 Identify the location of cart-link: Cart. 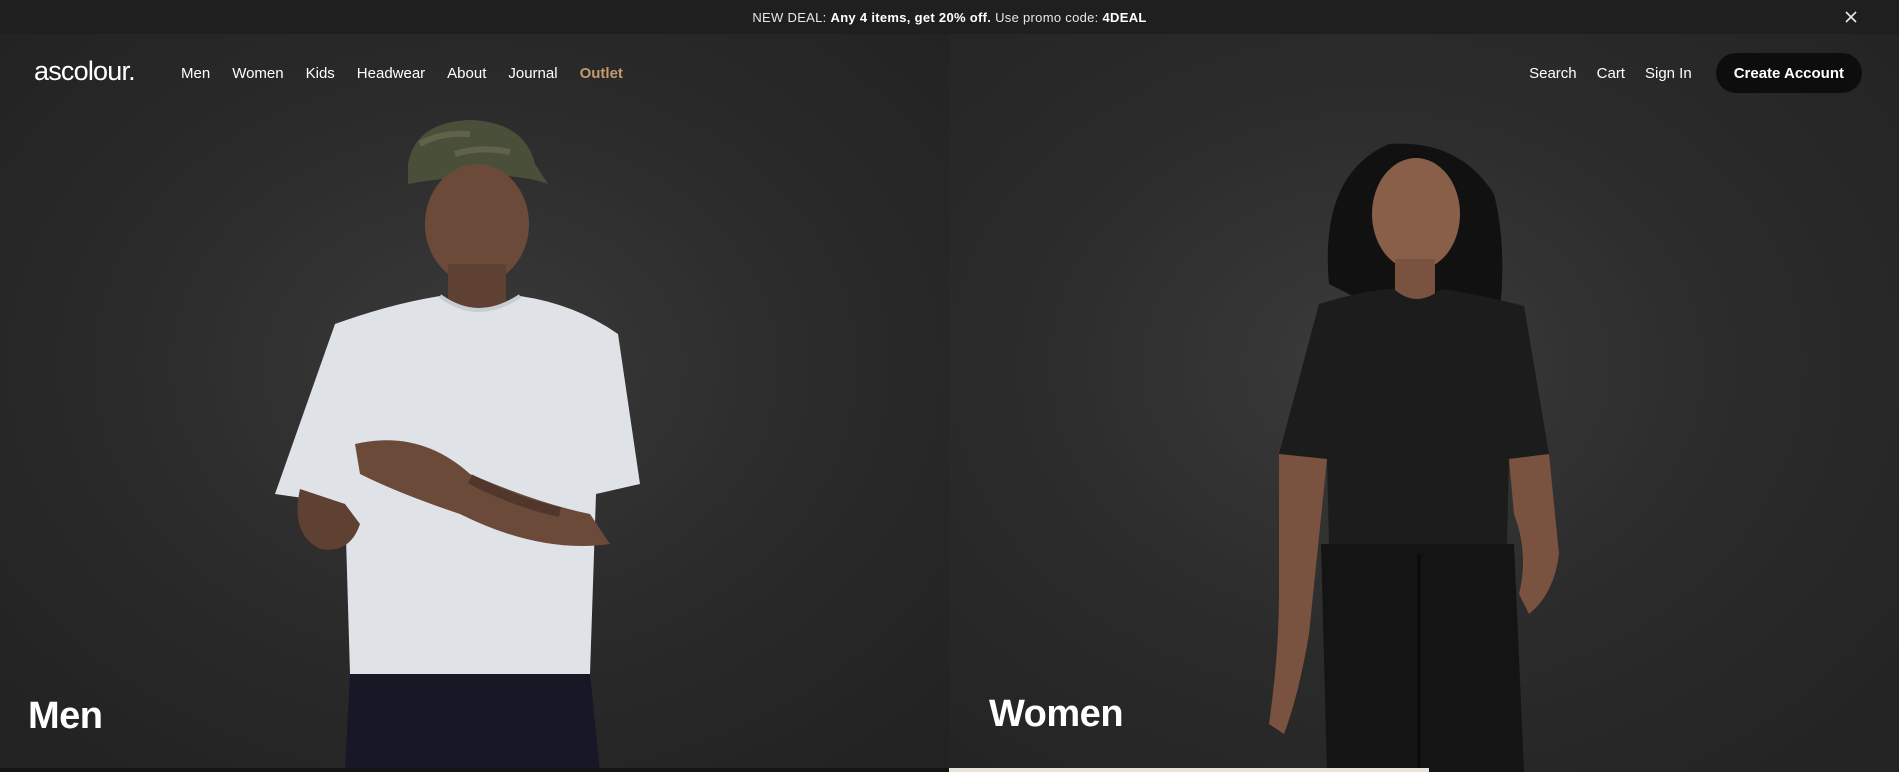
(1611, 73).